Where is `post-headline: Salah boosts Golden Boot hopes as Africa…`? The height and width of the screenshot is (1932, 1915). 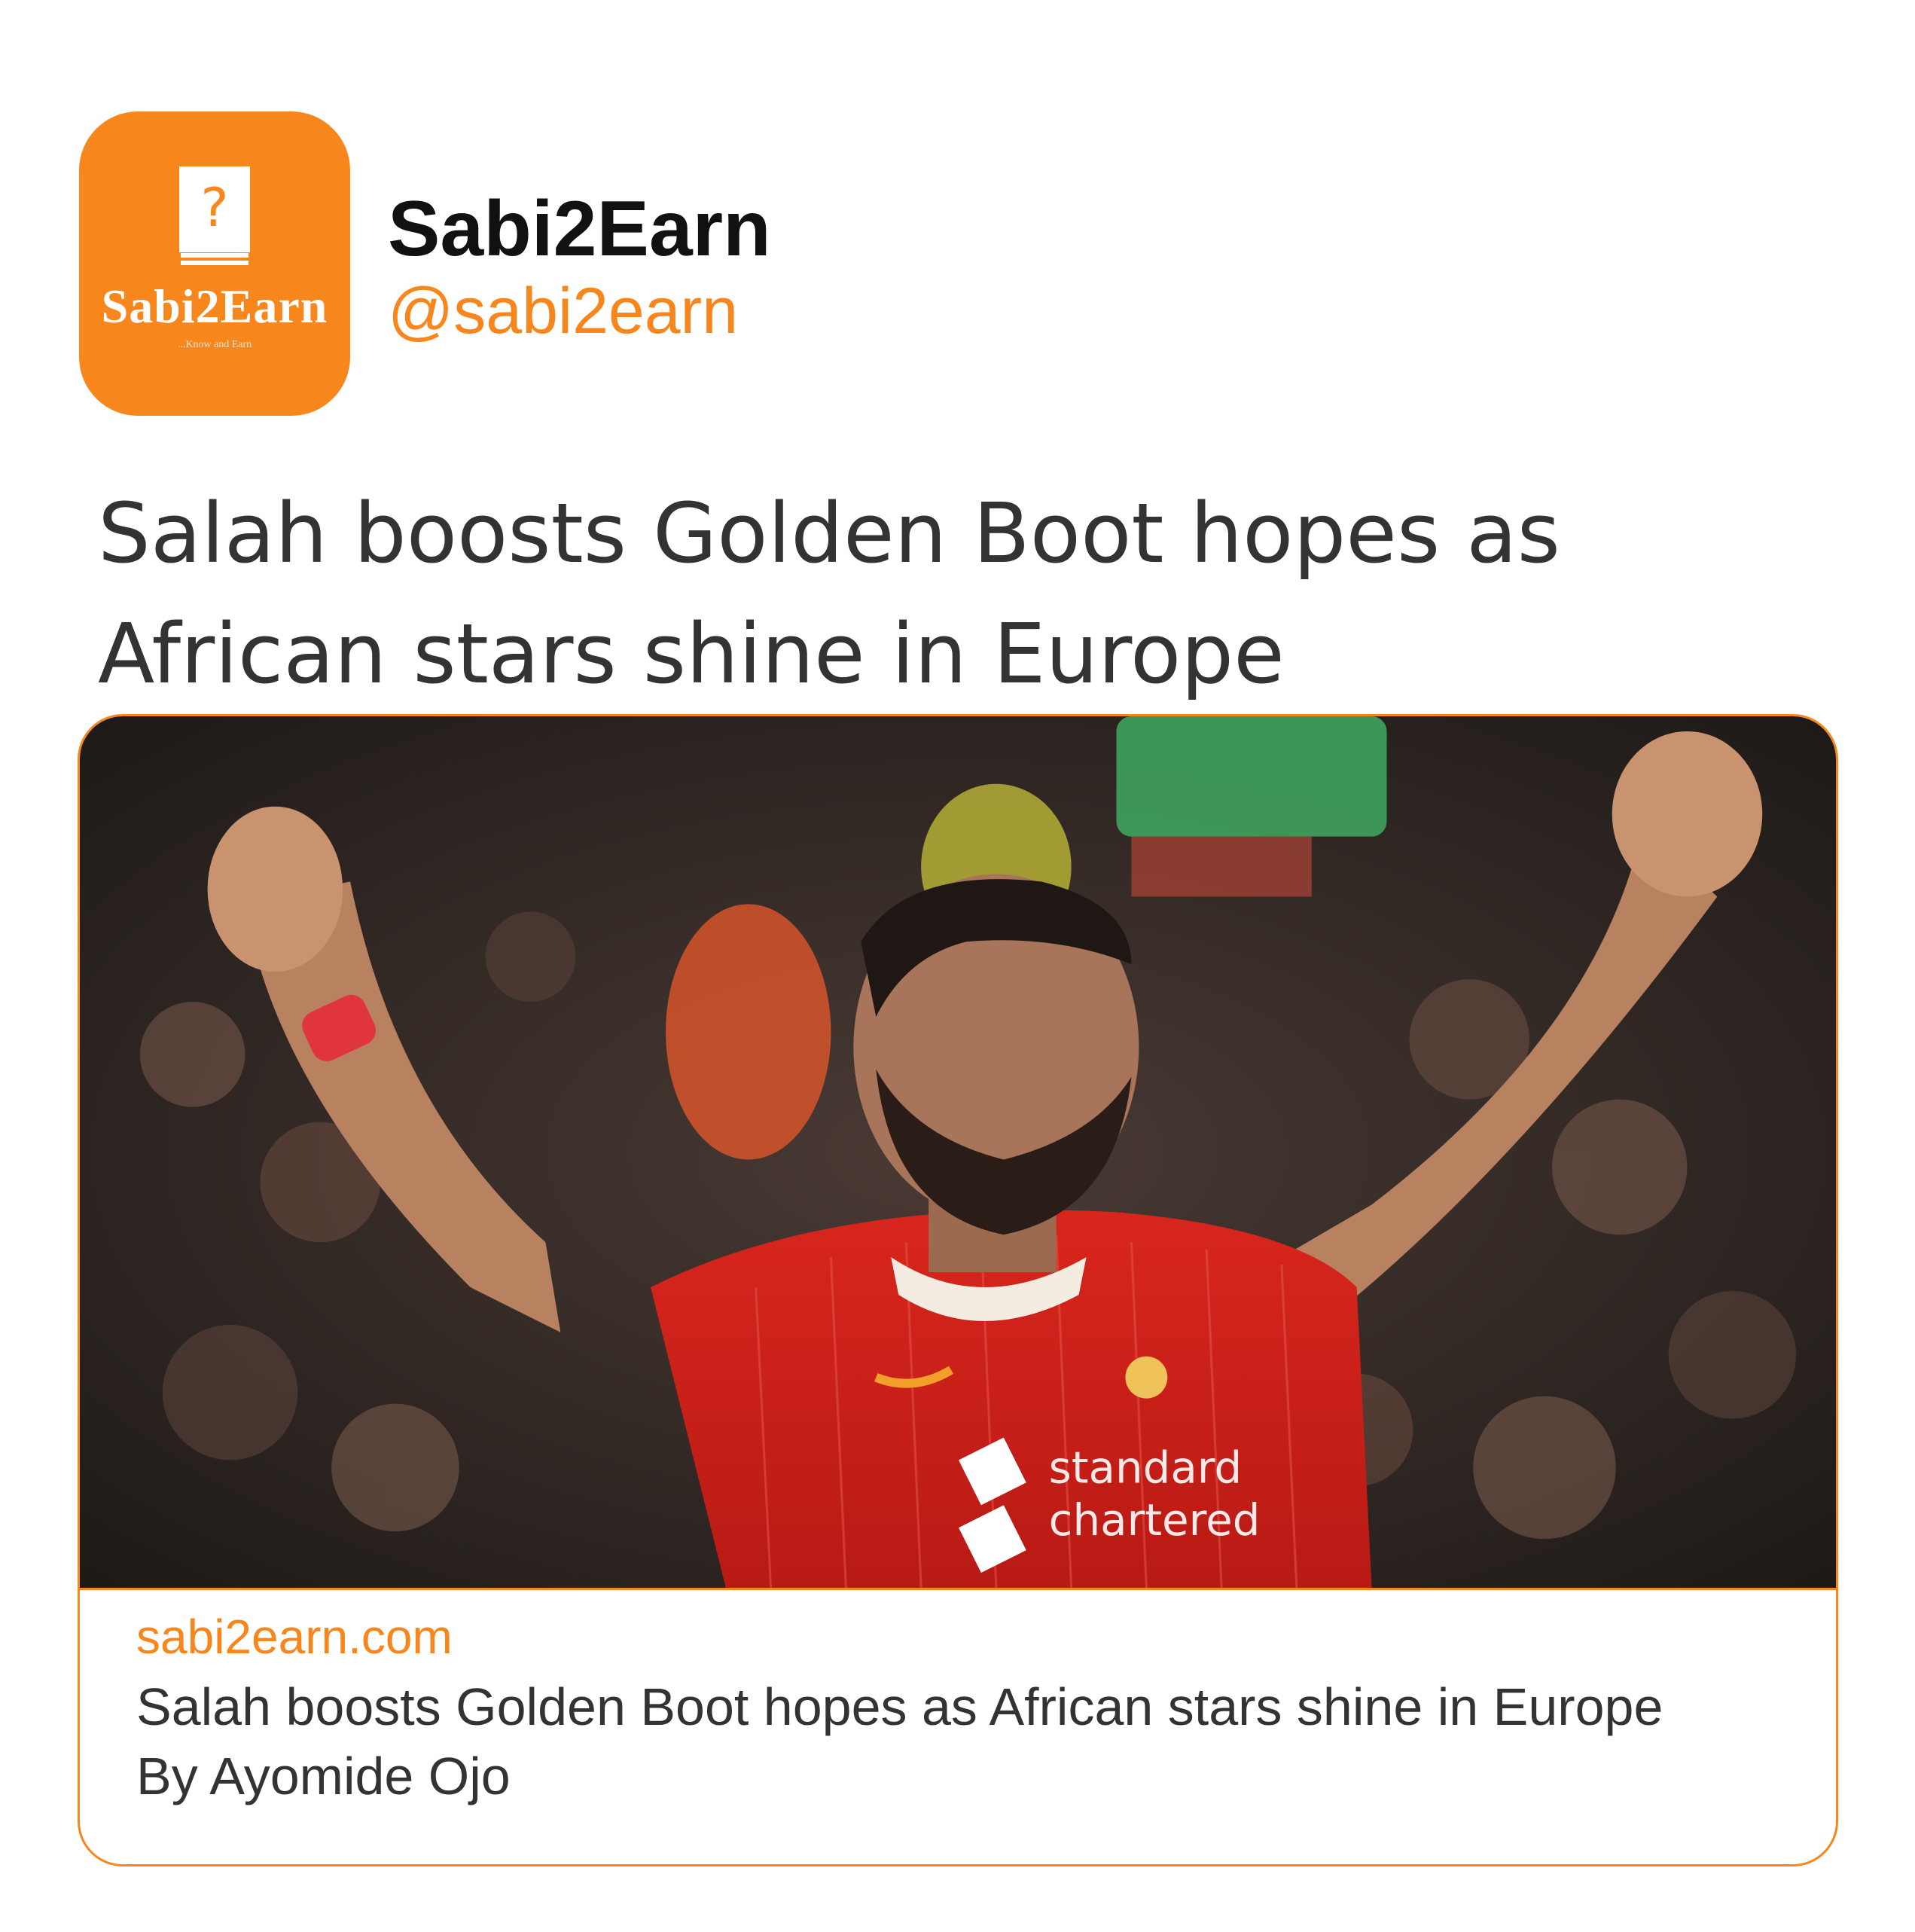
post-headline: Salah boosts Golden Boot hopes as Africa… is located at coordinates (829, 594).